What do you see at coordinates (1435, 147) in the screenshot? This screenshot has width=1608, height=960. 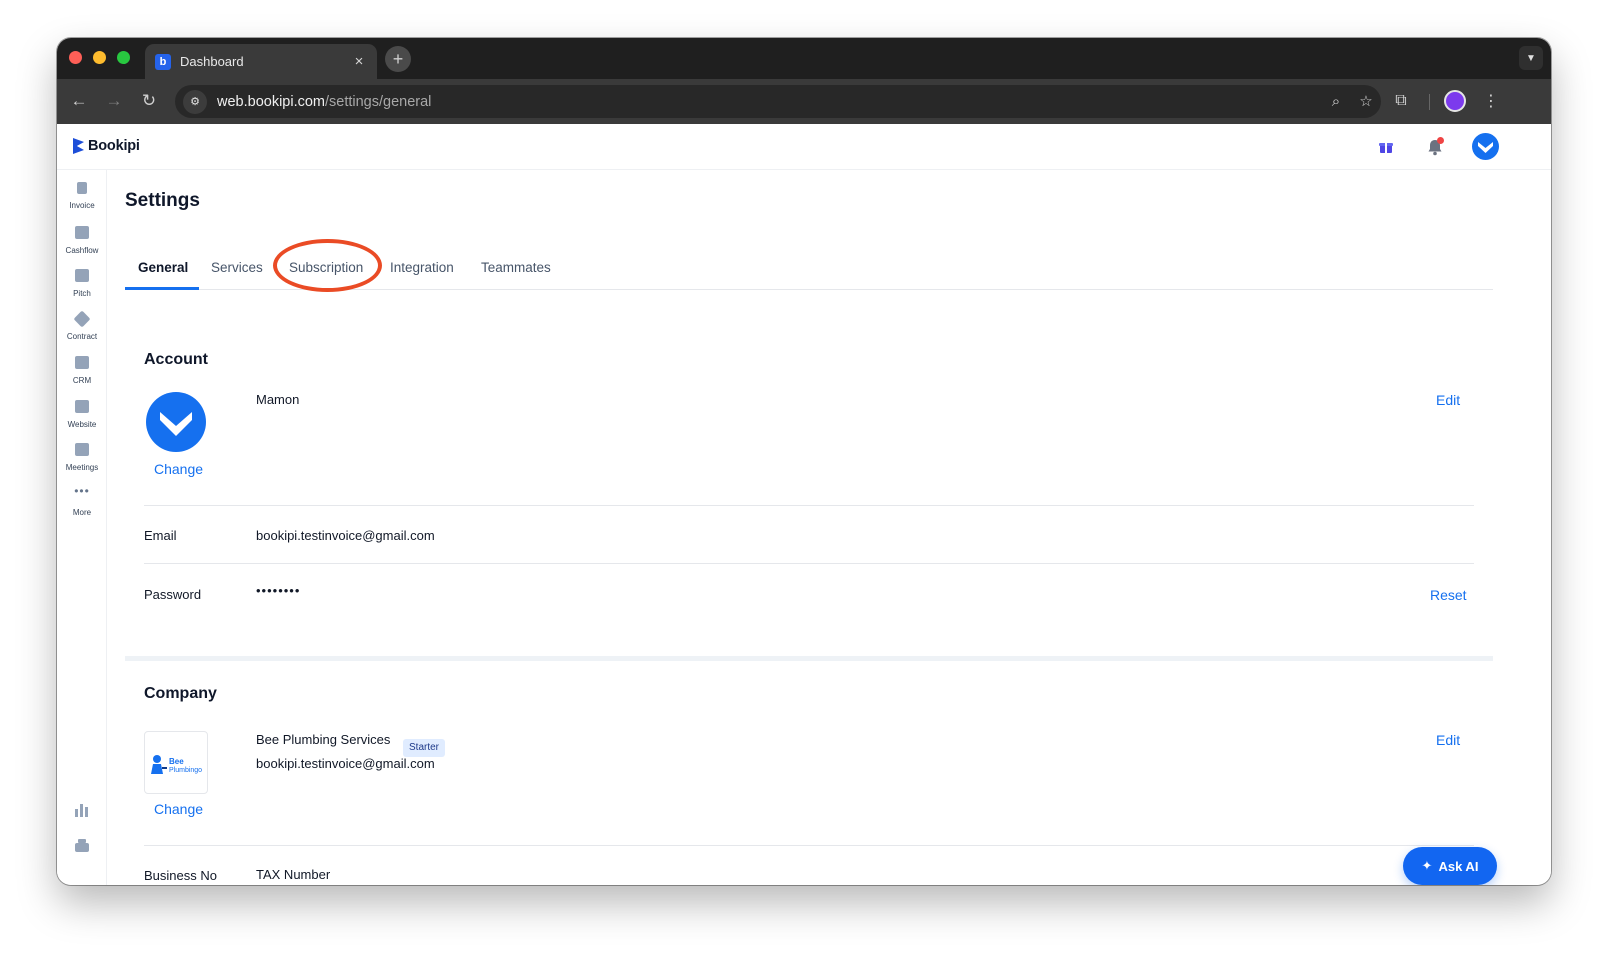 I see `notification-bell-icon` at bounding box center [1435, 147].